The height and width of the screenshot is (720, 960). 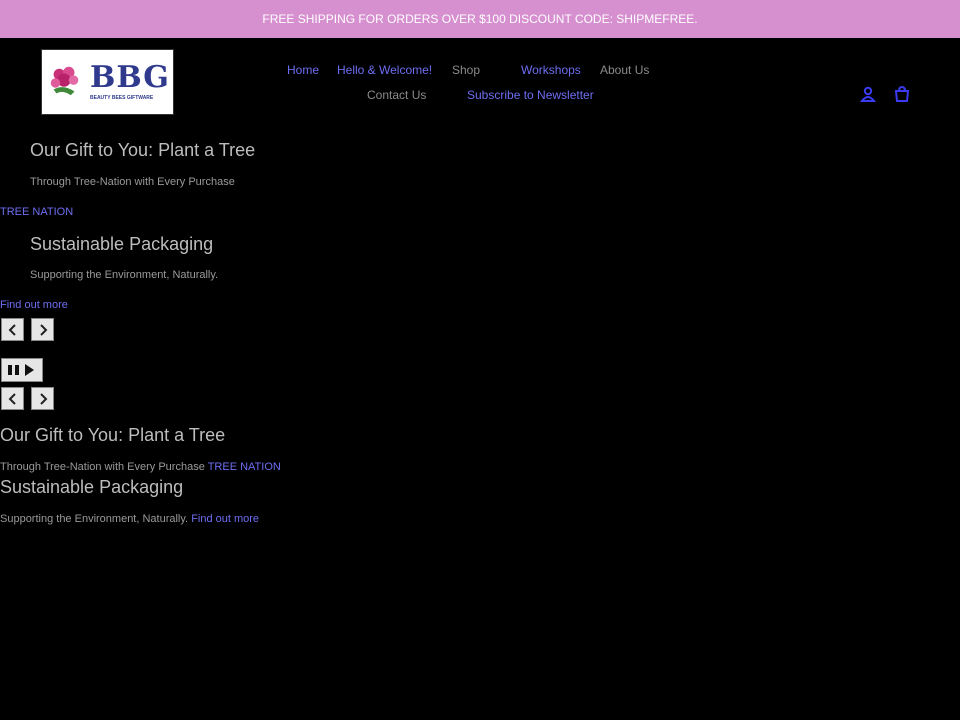 What do you see at coordinates (94, 519) in the screenshot?
I see `mobile-slide-2-subtitle: Supporting the Environment, Naturally.` at bounding box center [94, 519].